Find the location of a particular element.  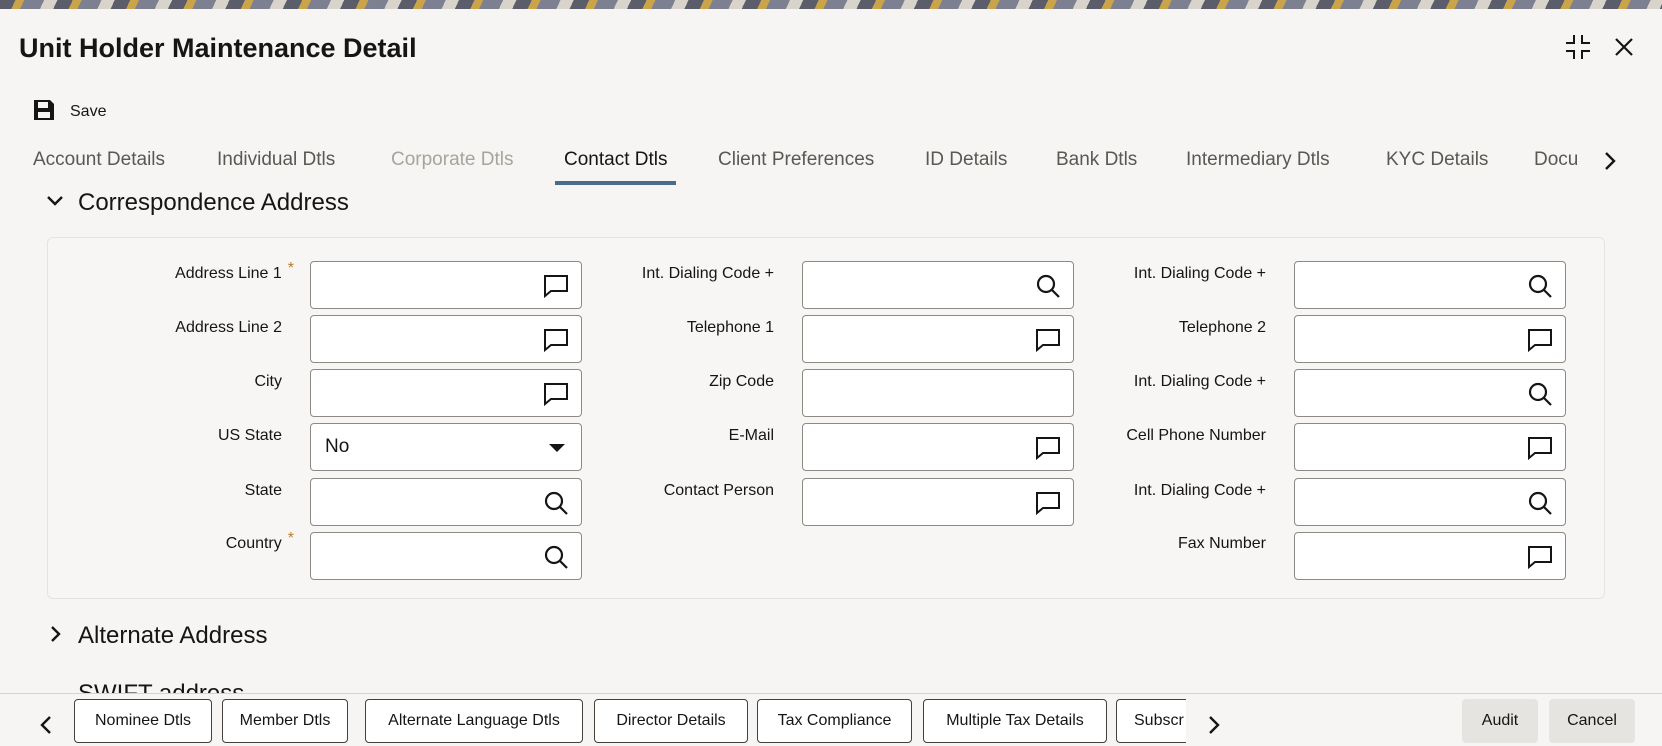

cancel-button: Cancel is located at coordinates (1592, 721).